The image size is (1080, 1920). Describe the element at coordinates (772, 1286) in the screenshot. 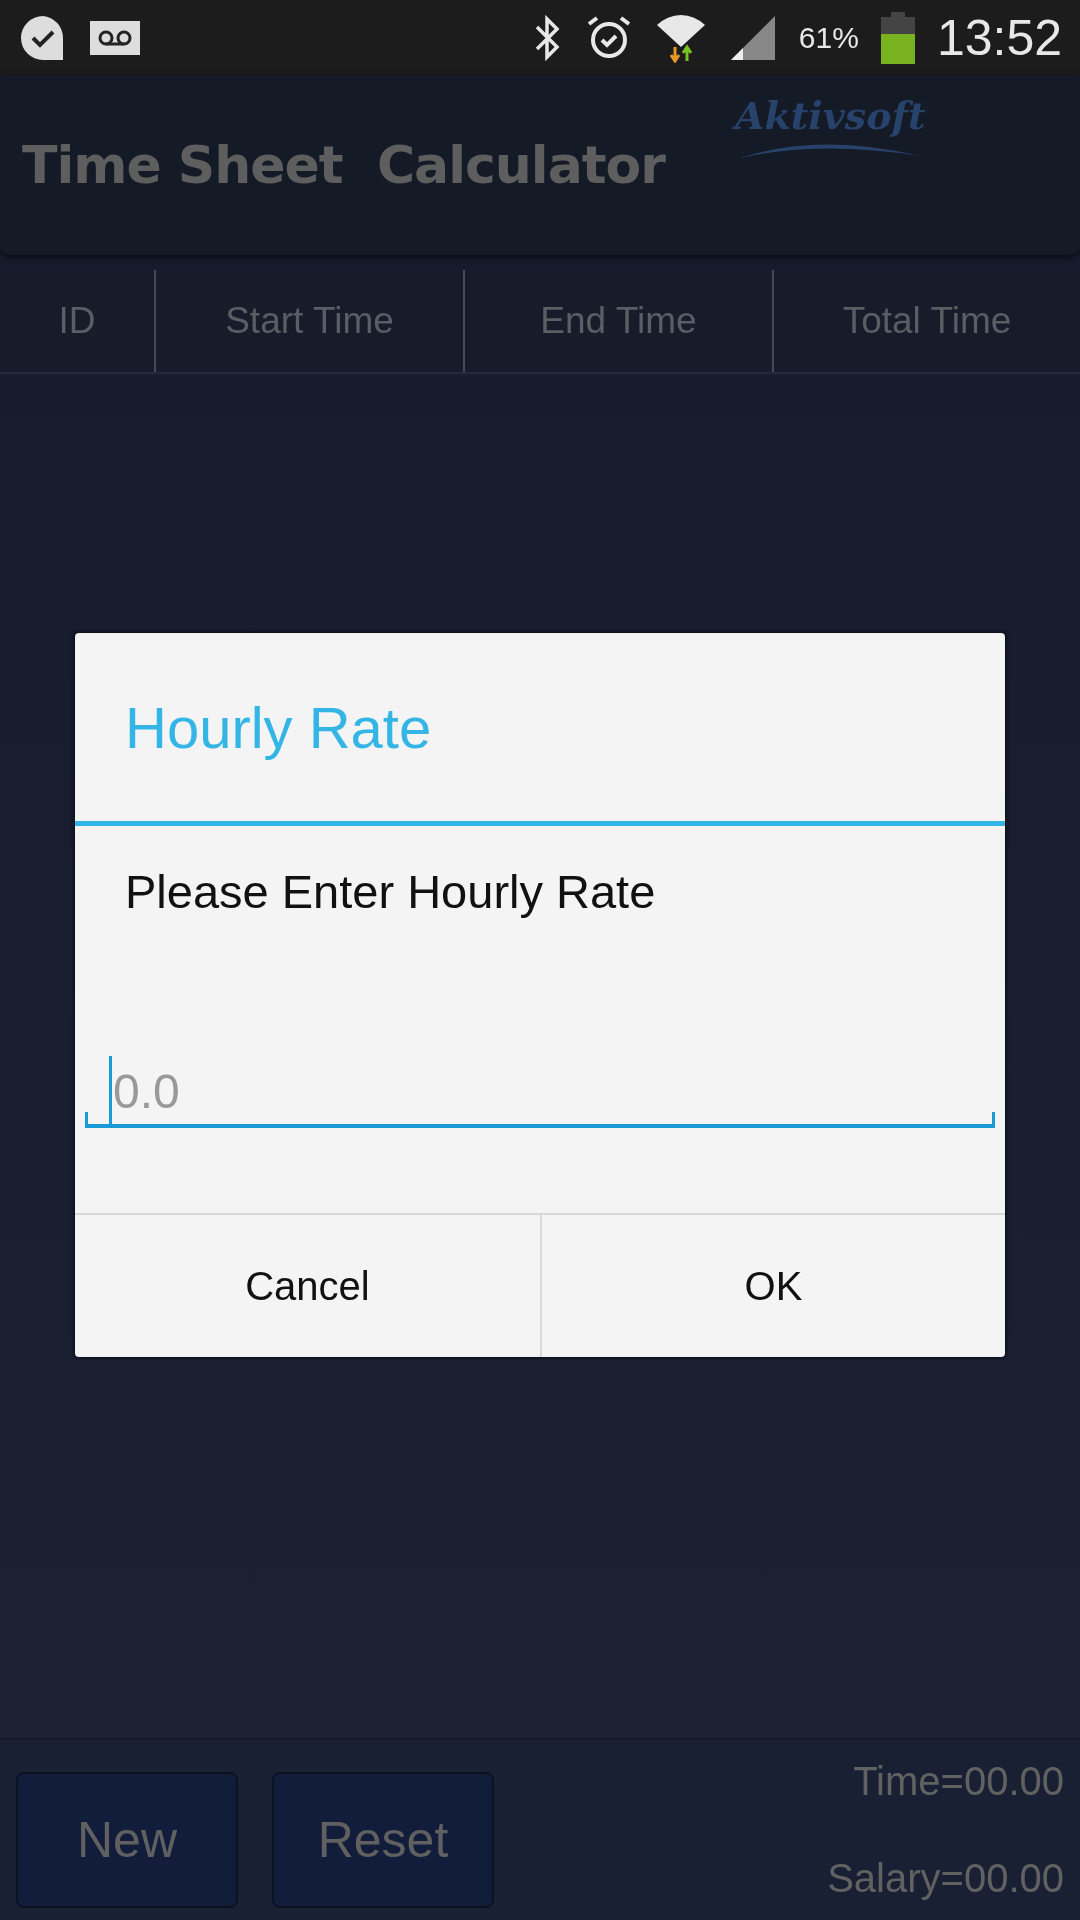

I see `dialog-button: OK` at that location.